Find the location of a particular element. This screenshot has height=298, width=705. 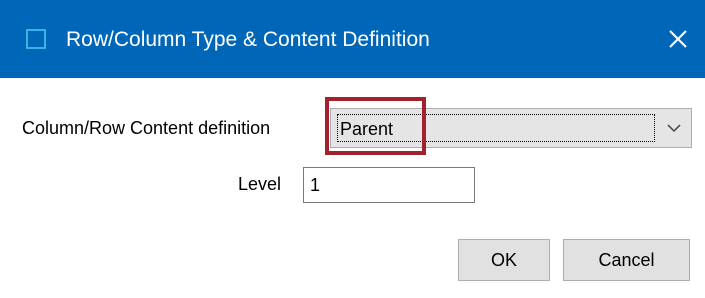

chevron-down-icon is located at coordinates (674, 128).